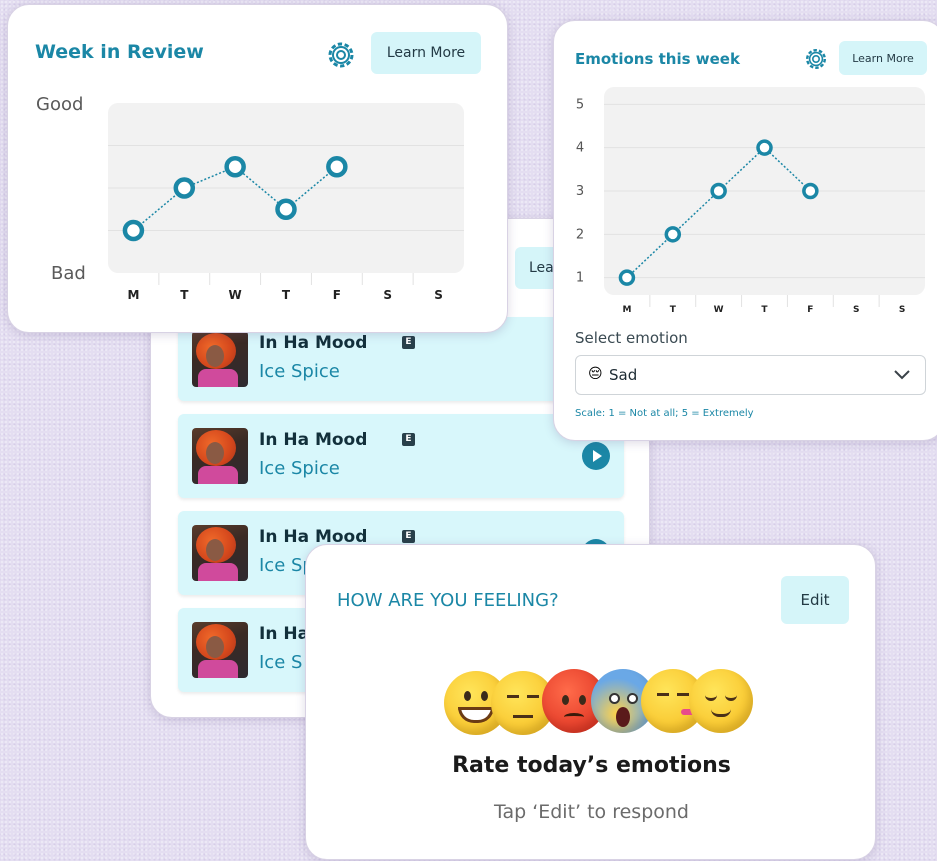 Image resolution: width=937 pixels, height=861 pixels. What do you see at coordinates (902, 375) in the screenshot?
I see `chevron-down-icon` at bounding box center [902, 375].